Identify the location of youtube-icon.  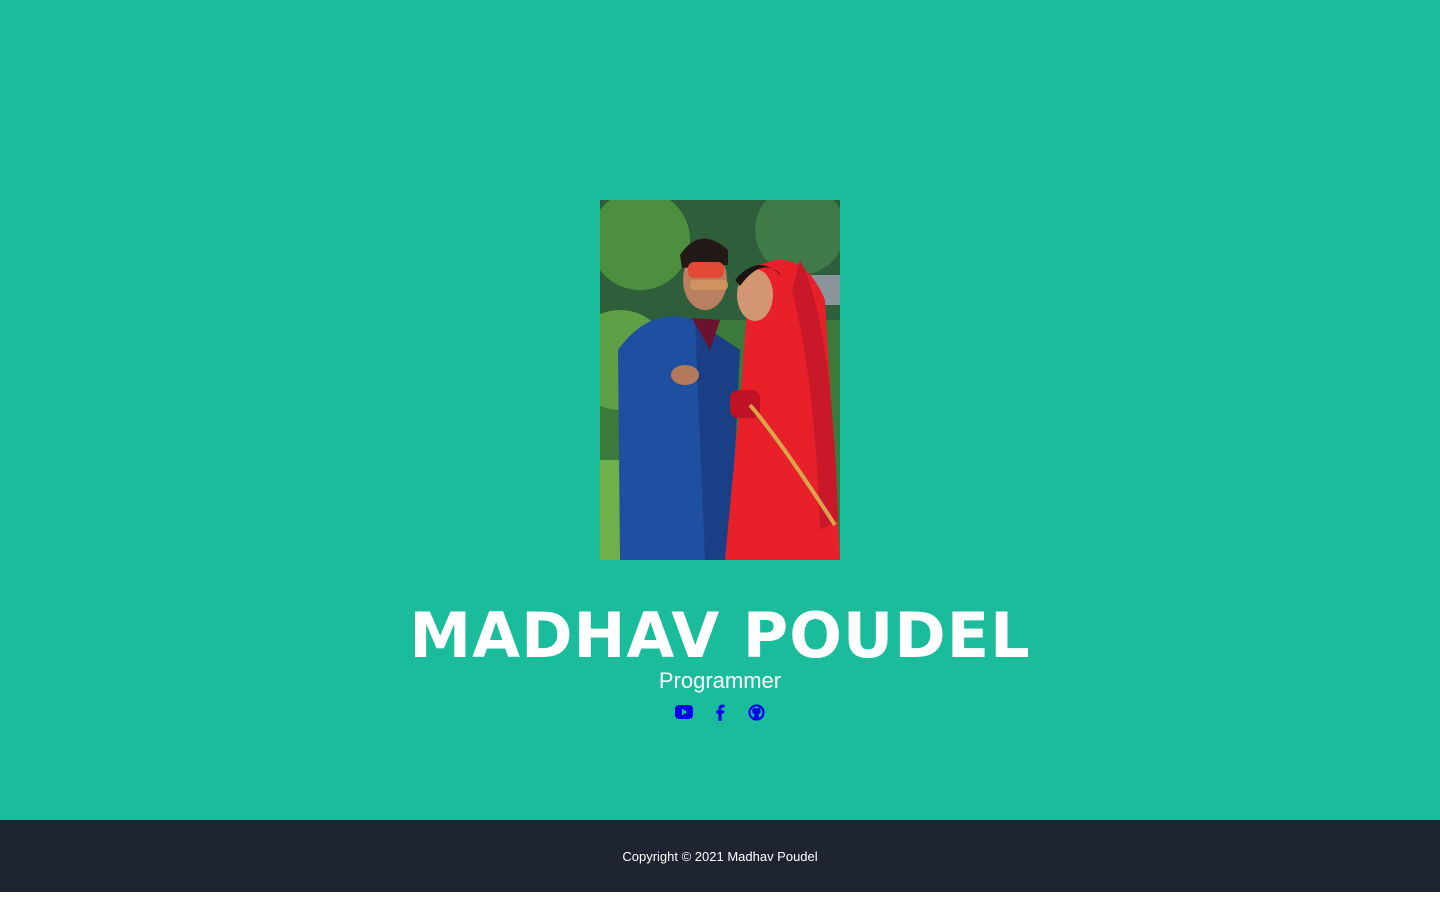
(684, 712).